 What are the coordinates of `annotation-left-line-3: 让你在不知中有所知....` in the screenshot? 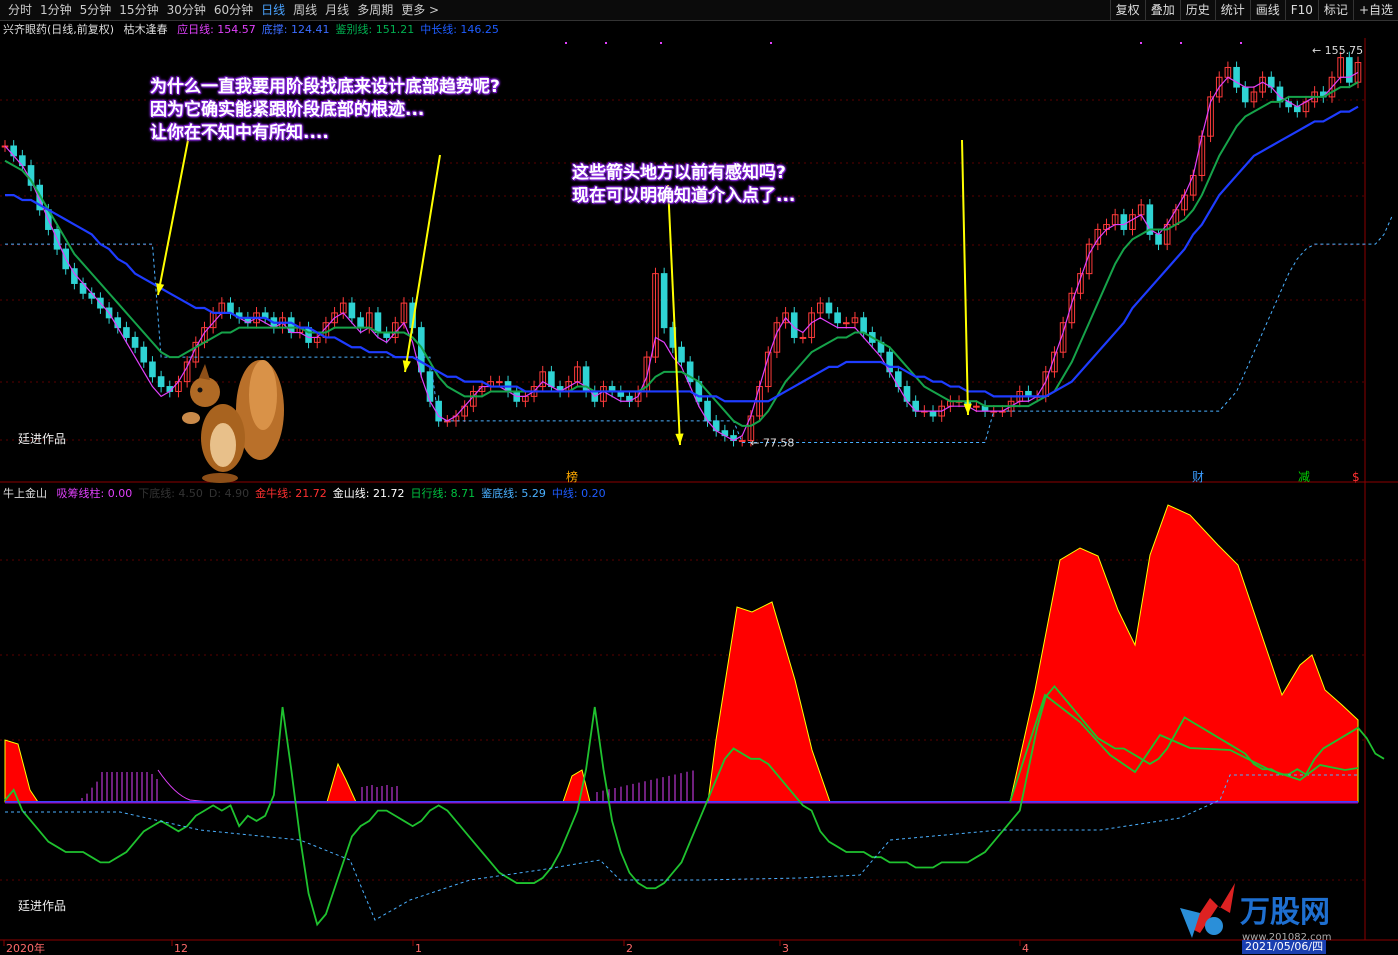 It's located at (239, 133).